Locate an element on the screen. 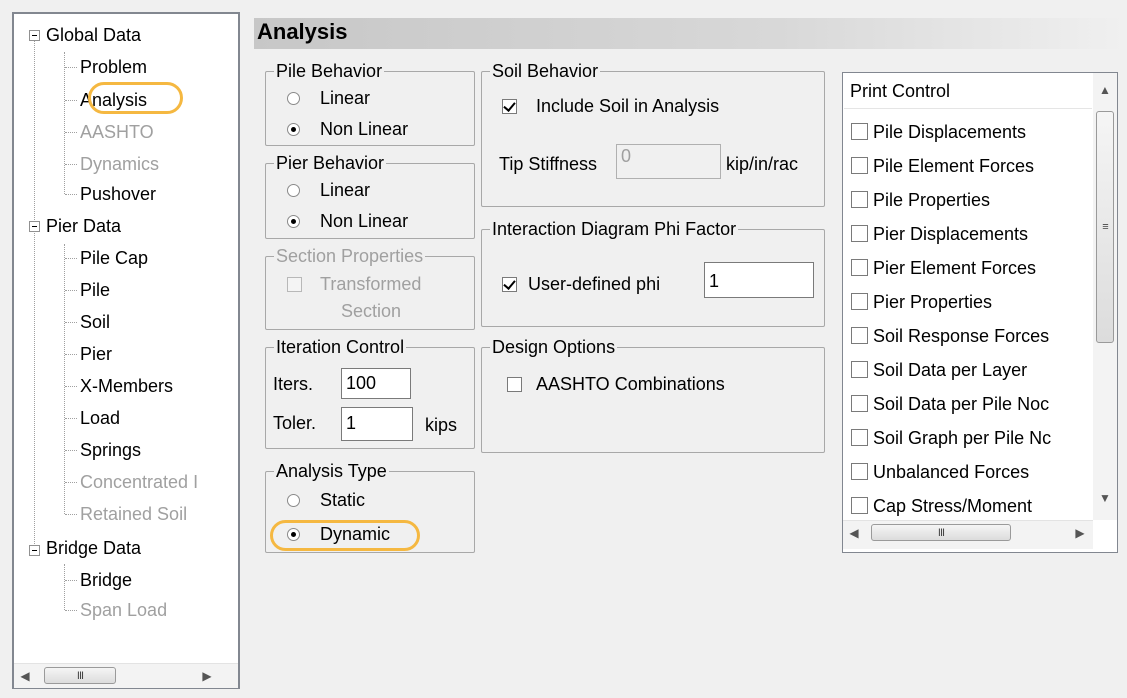 The width and height of the screenshot is (1127, 698). tree-horizontal-scrollbar: ◀ III ▶ is located at coordinates (126, 675).